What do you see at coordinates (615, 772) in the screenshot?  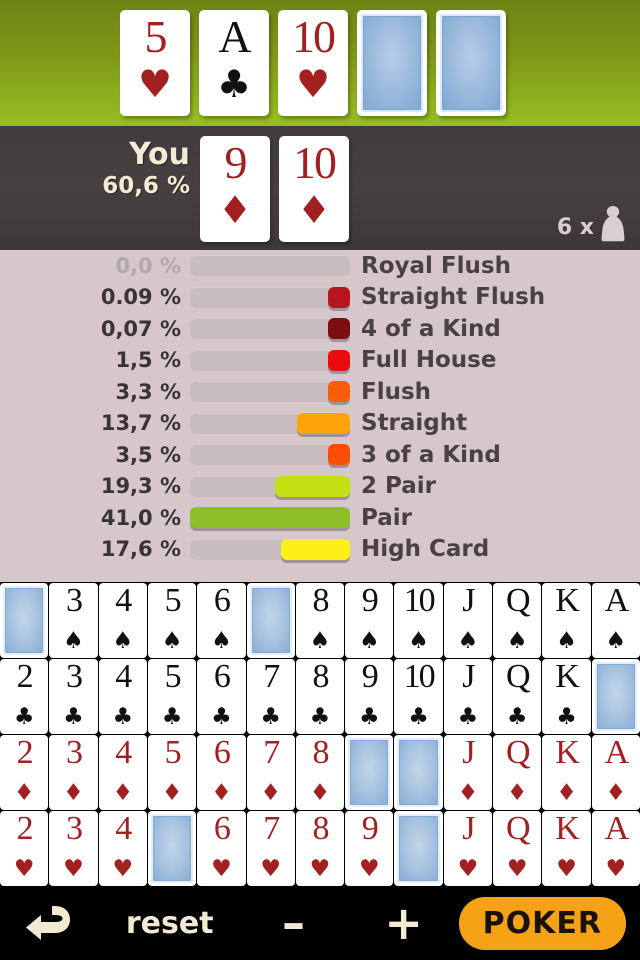 I see `grid-card: A ♦` at bounding box center [615, 772].